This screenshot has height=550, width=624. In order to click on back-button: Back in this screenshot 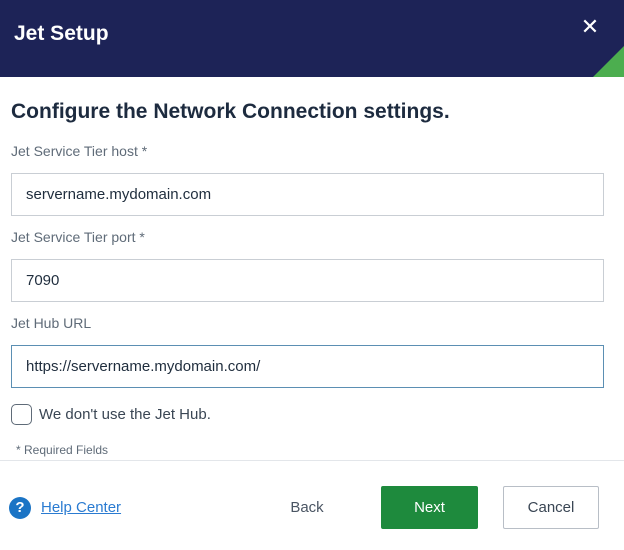, I will do `click(307, 507)`.